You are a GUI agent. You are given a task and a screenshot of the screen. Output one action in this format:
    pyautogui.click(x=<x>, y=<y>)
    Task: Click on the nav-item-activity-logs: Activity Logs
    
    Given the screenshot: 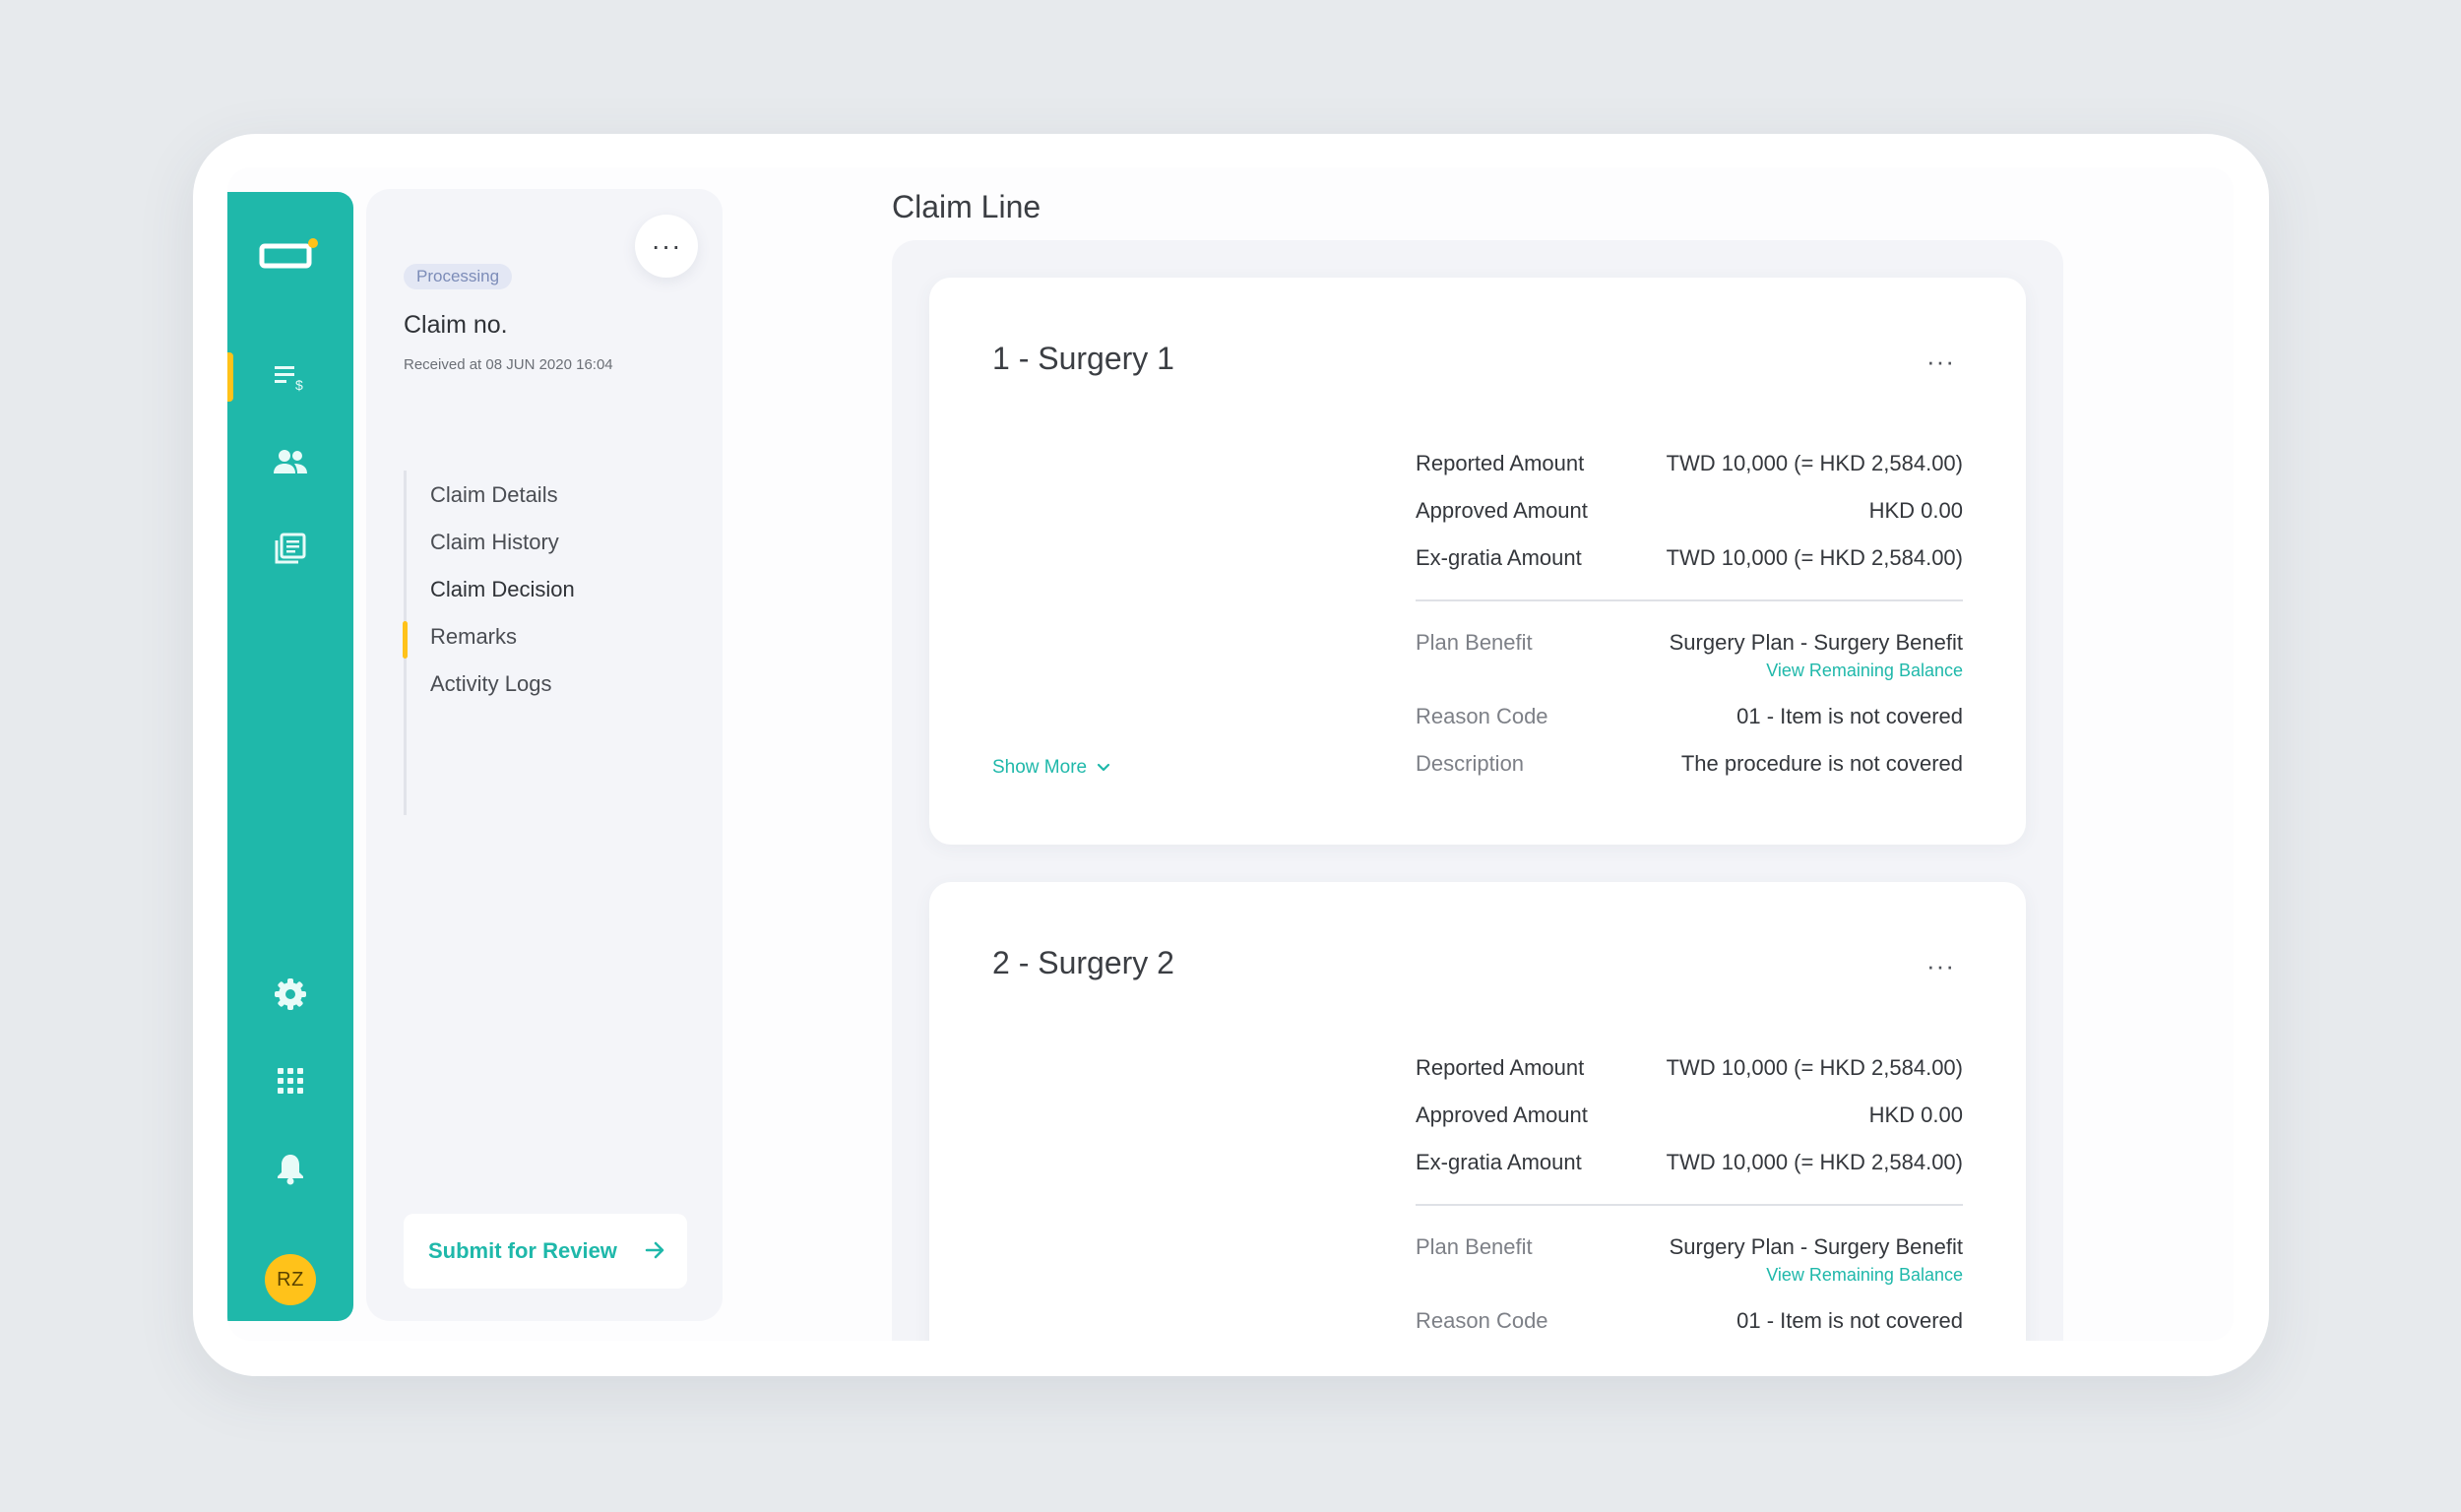 What is the action you would take?
    pyautogui.click(x=491, y=684)
    